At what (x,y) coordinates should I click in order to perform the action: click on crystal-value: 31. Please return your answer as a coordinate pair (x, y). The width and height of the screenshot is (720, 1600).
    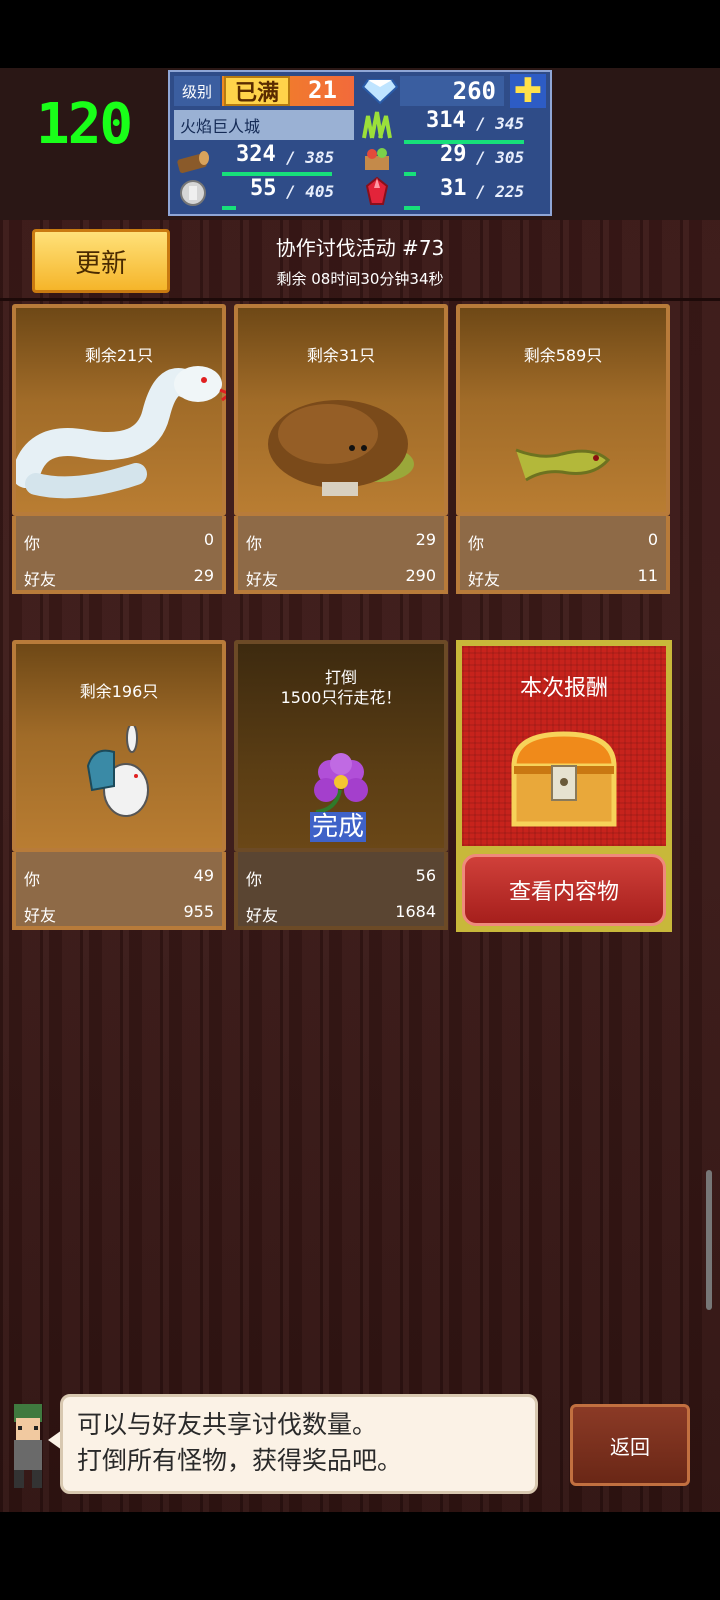
    Looking at the image, I should click on (453, 188).